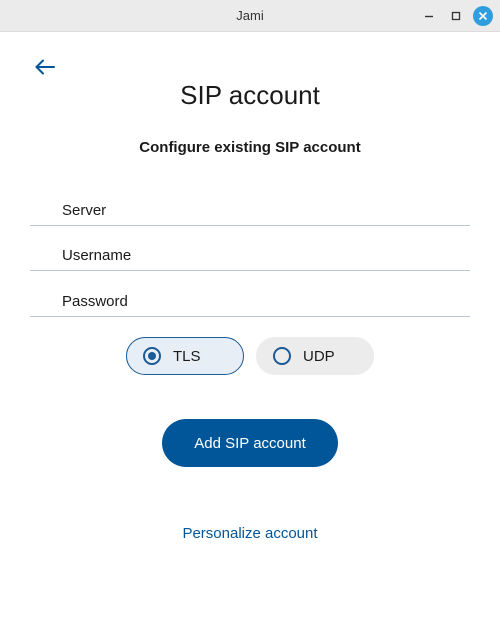 The image size is (500, 632). I want to click on personalize-account-link: Personalize account, so click(249, 533).